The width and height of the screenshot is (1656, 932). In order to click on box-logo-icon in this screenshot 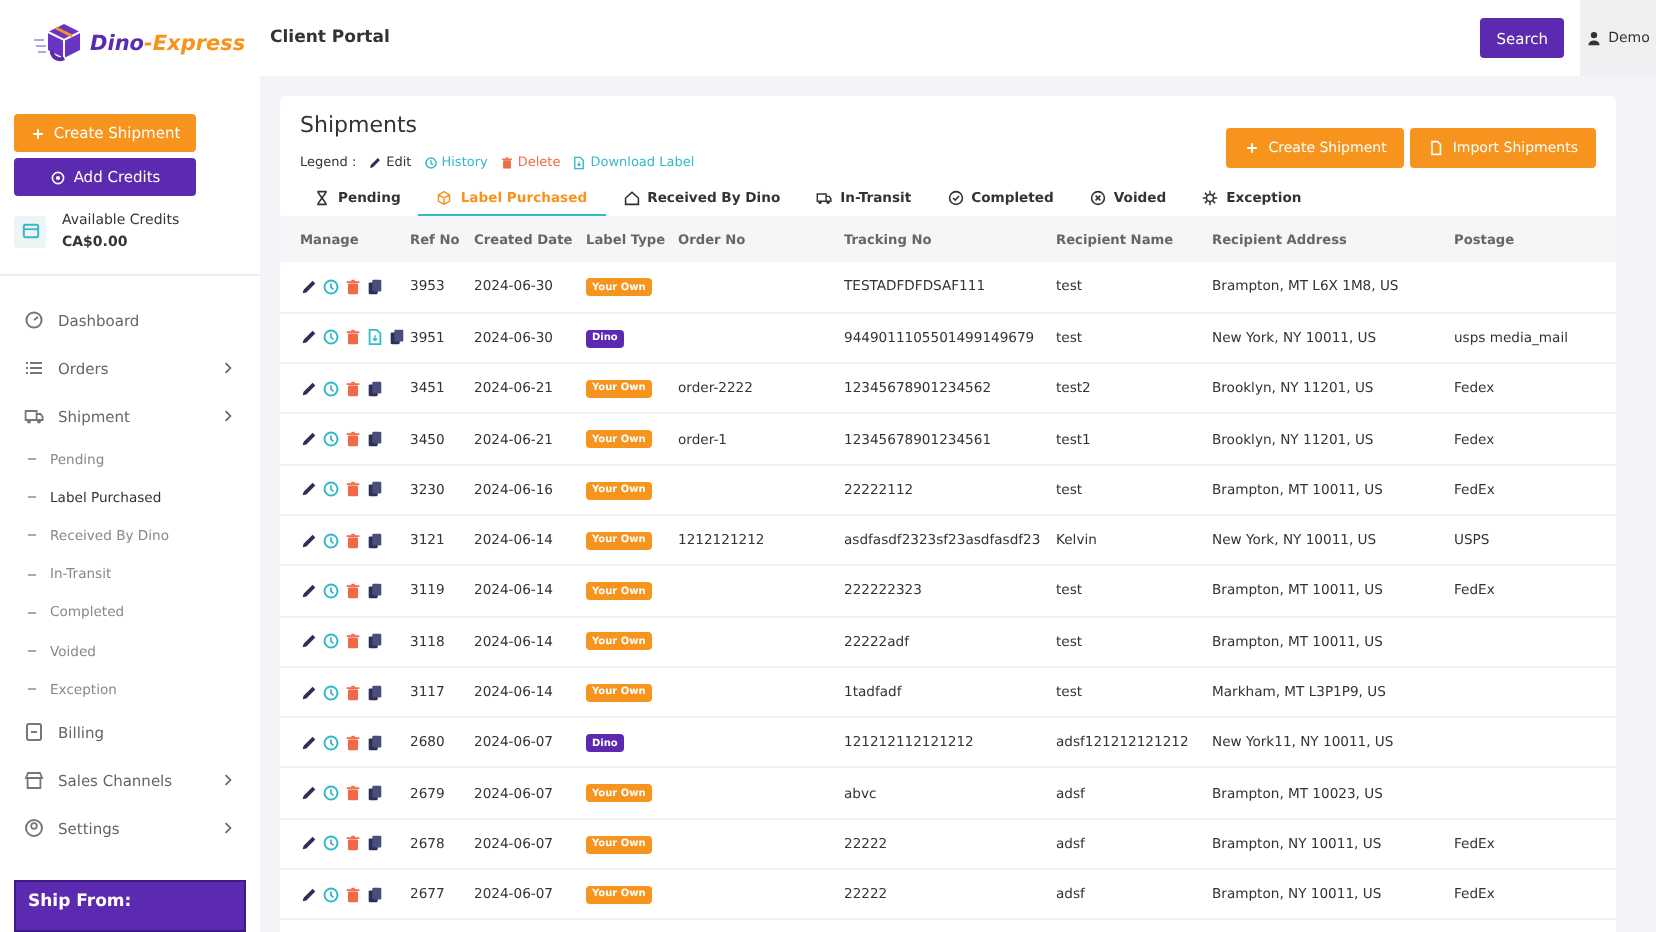, I will do `click(58, 44)`.